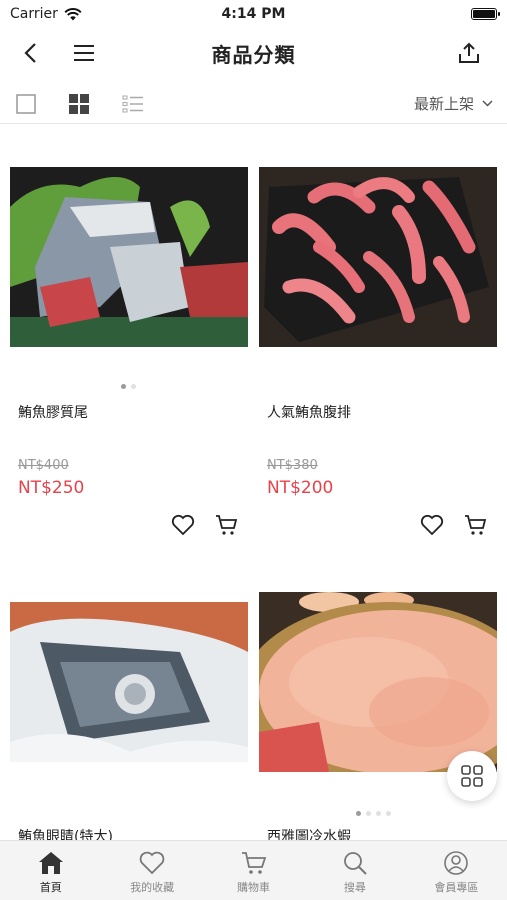  Describe the element at coordinates (300, 488) in the screenshot. I see `sale-price: NT$200` at that location.